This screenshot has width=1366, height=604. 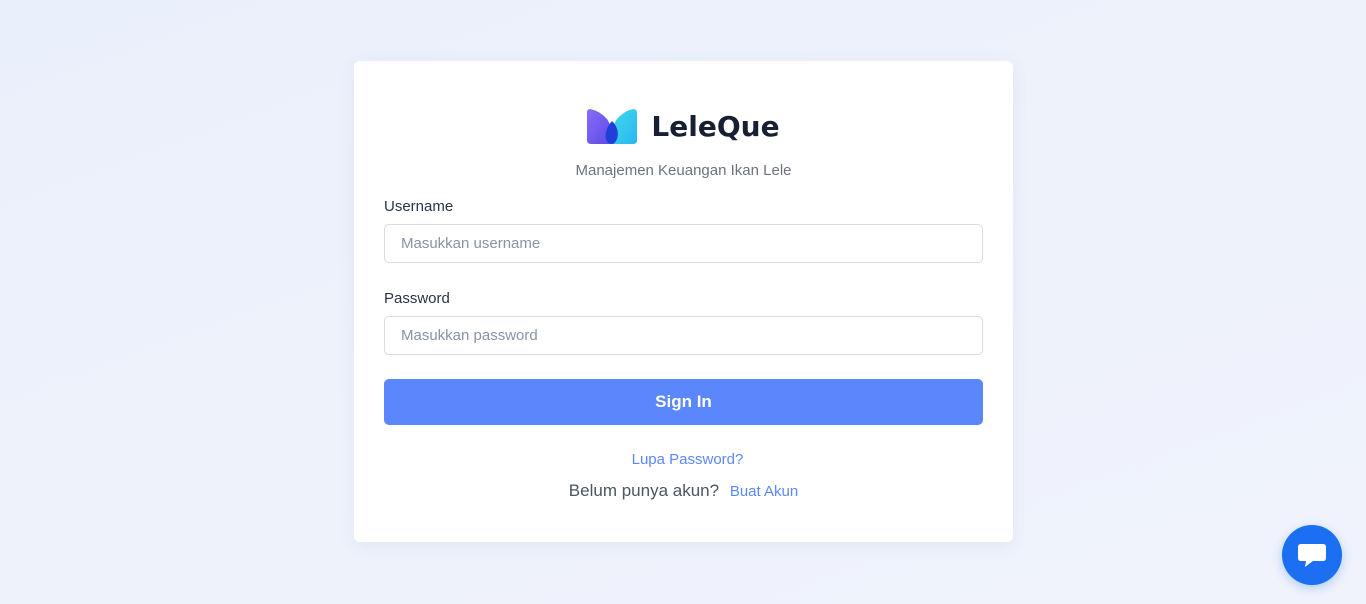 I want to click on brand-name: LeleQue, so click(x=715, y=126).